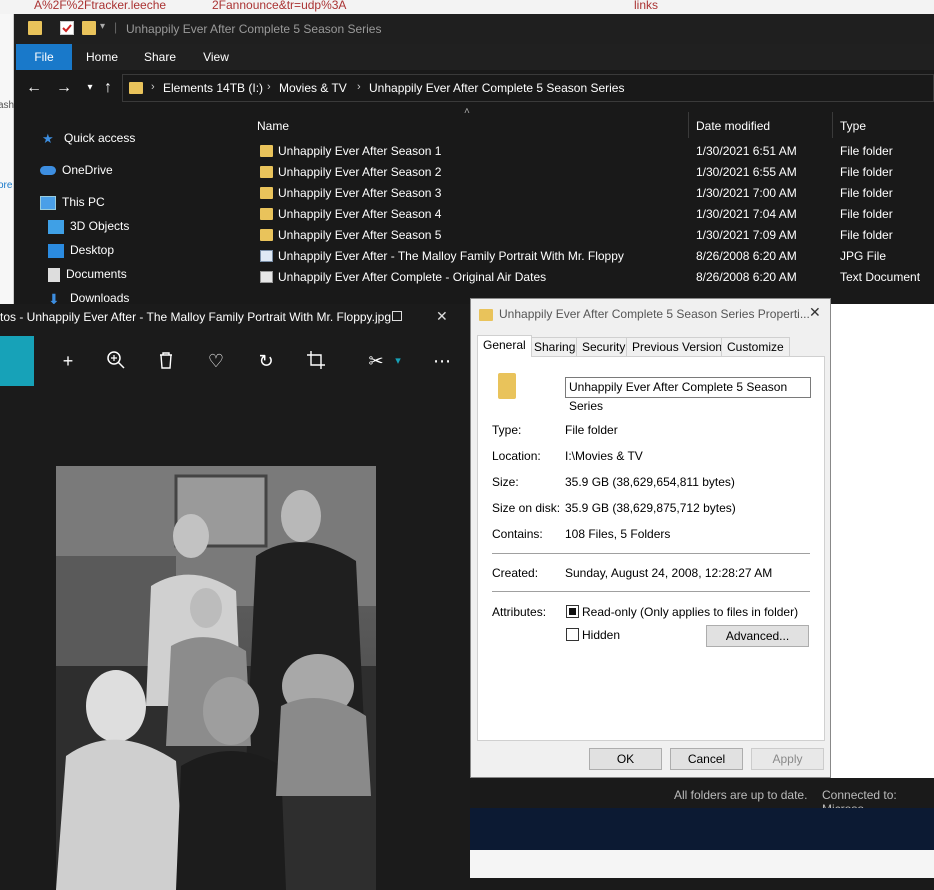 This screenshot has height=890, width=934. Describe the element at coordinates (216, 57) in the screenshot. I see `tab-view: View` at that location.